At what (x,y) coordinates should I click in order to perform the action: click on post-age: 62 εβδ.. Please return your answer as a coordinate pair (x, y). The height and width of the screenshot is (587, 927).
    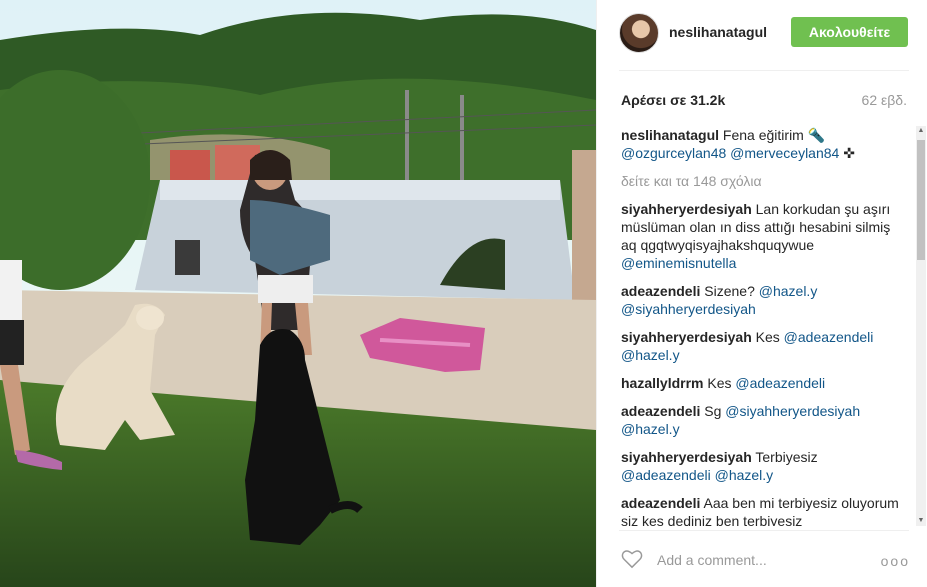
    Looking at the image, I should click on (884, 100).